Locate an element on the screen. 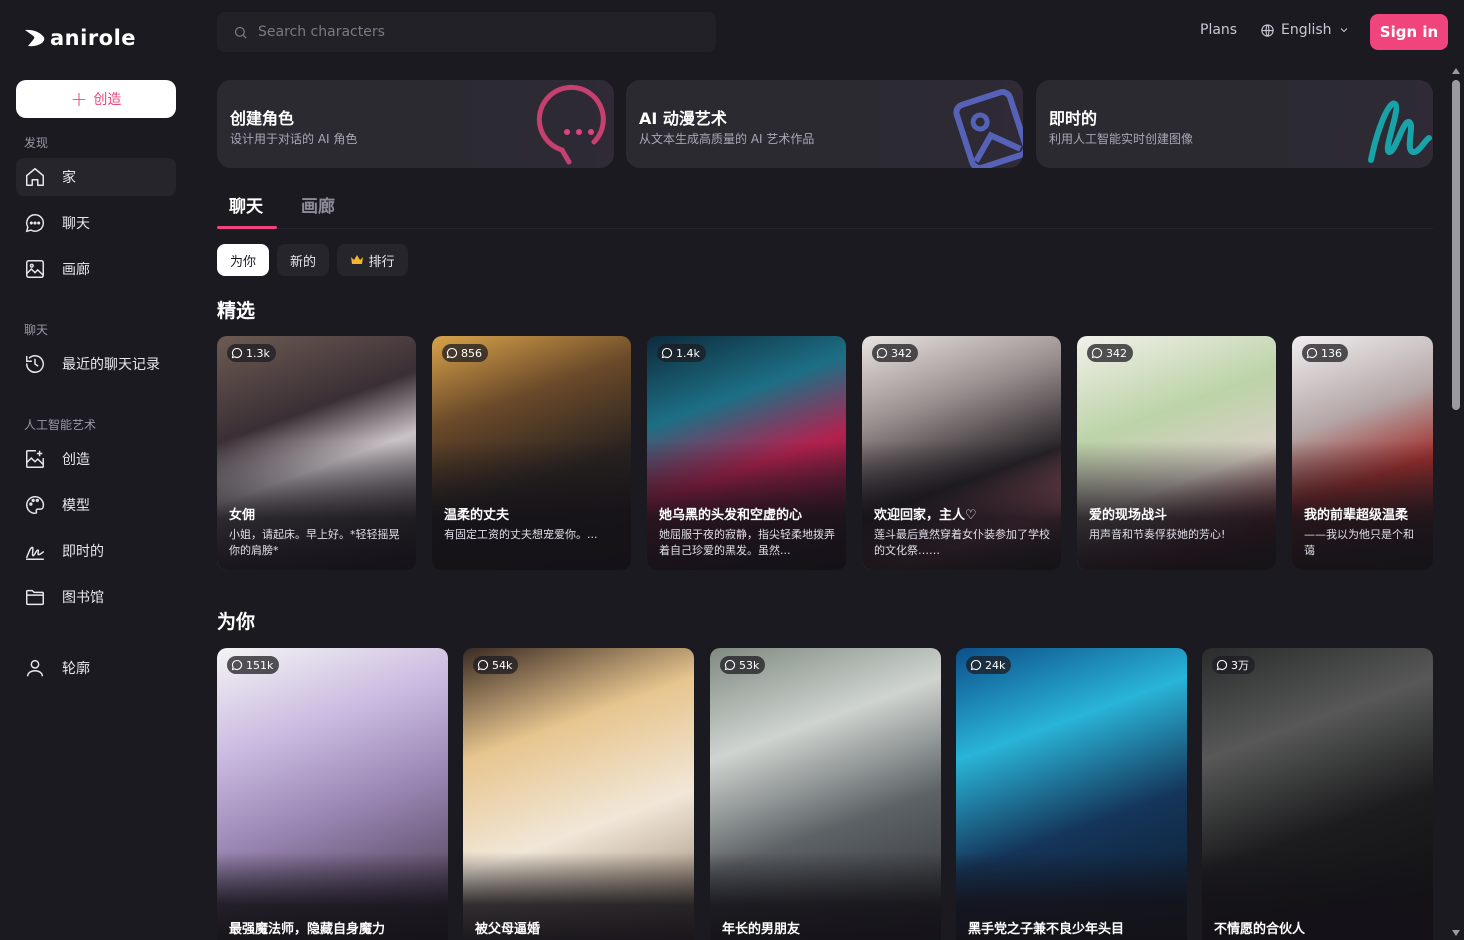  sidebar-item-profile: 轮廓 is located at coordinates (96, 668).